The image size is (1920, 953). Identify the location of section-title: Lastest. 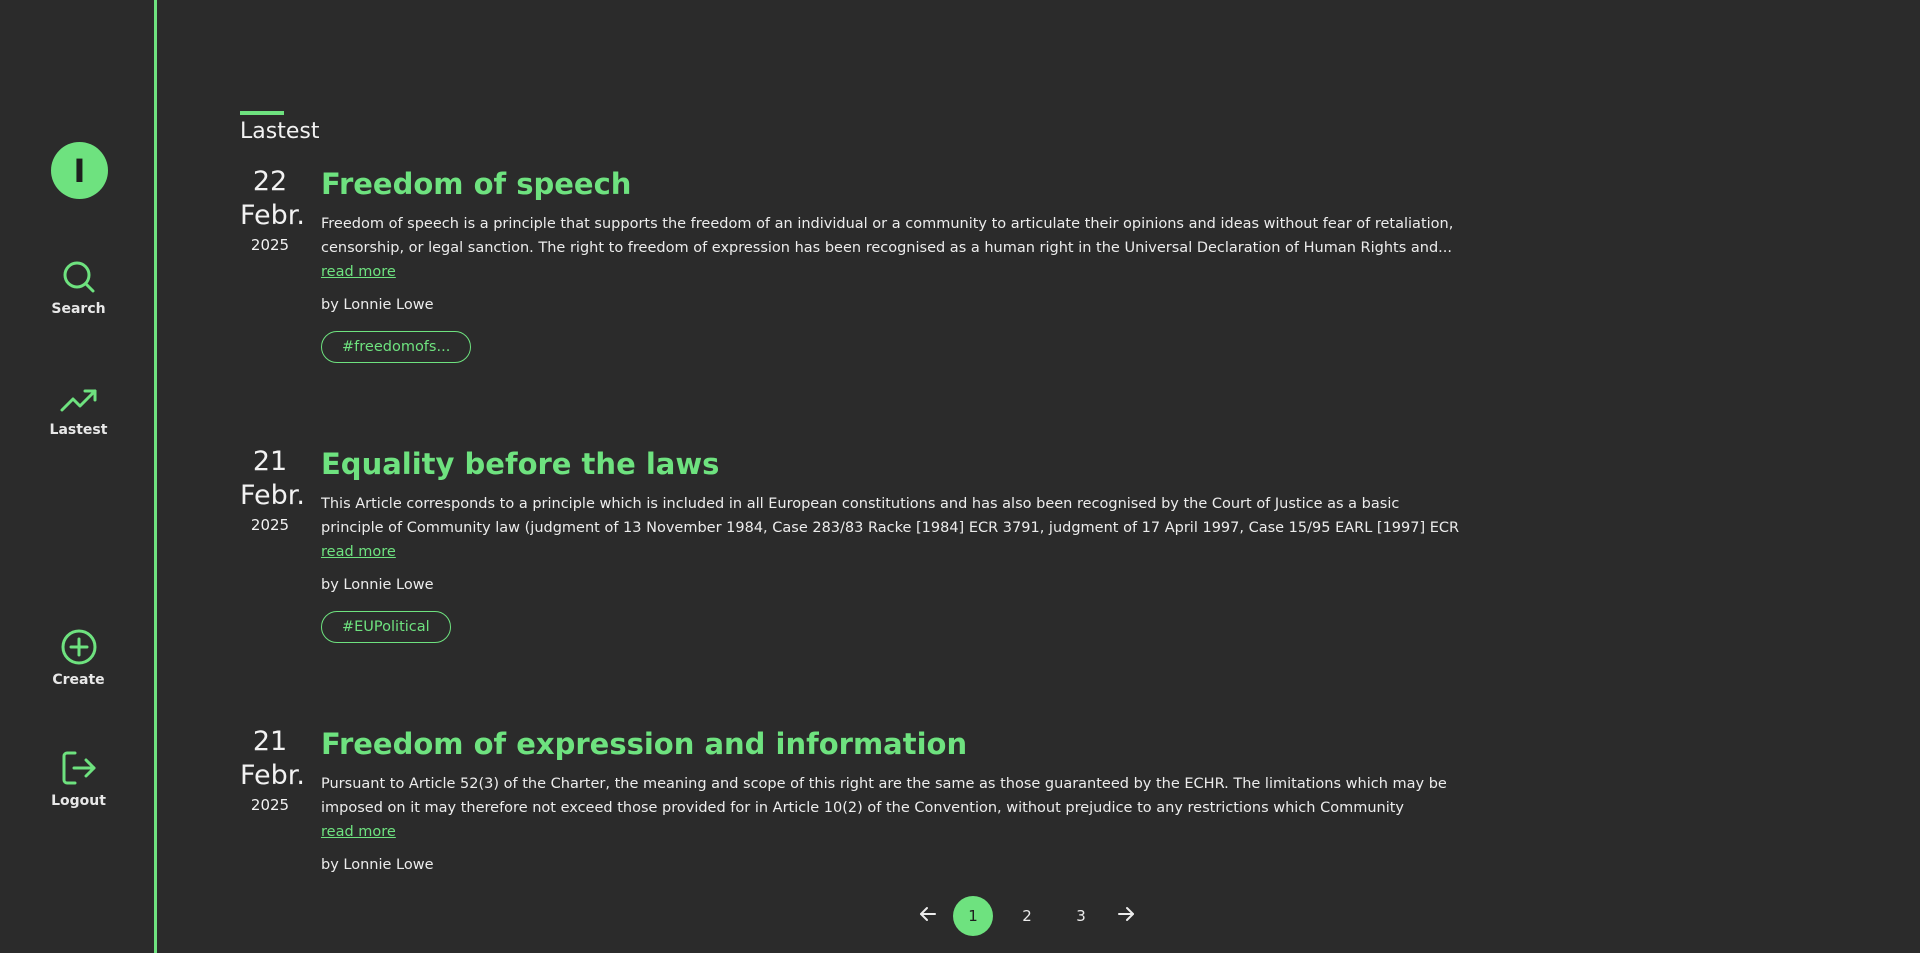
(280, 131).